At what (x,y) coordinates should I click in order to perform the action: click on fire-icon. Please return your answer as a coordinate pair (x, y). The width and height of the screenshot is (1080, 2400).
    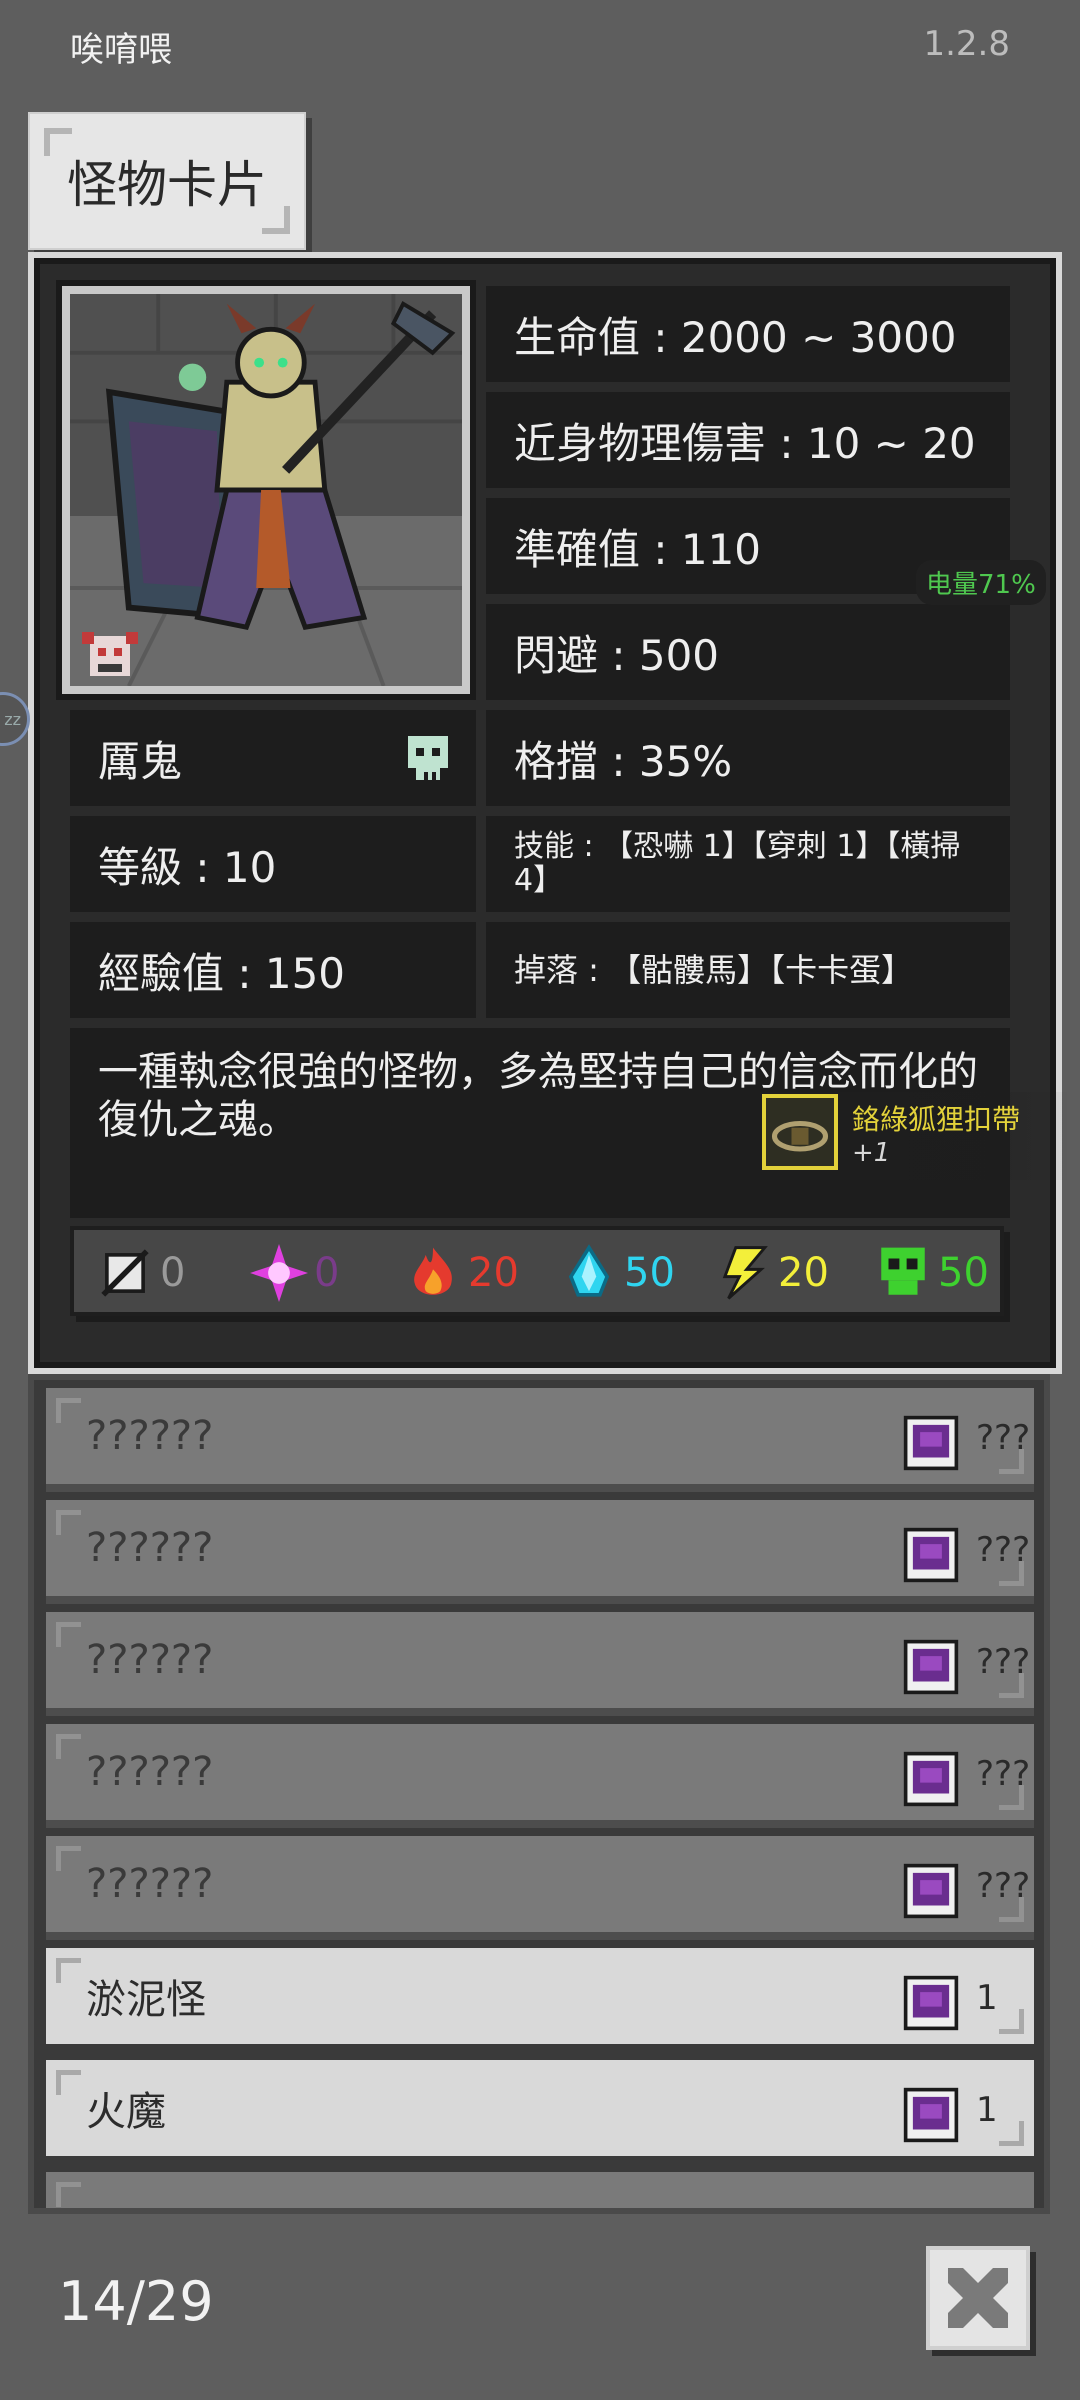
    Looking at the image, I should click on (433, 1271).